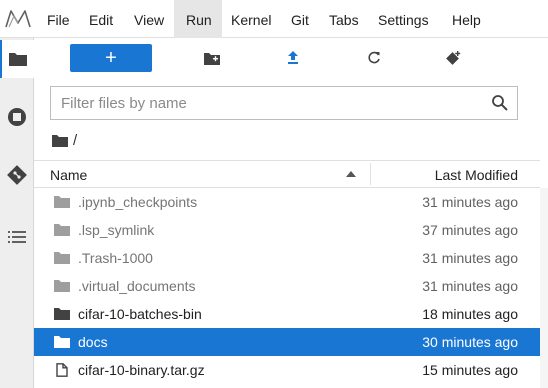 The width and height of the screenshot is (548, 388). What do you see at coordinates (60, 140) in the screenshot?
I see `home-folder-icon` at bounding box center [60, 140].